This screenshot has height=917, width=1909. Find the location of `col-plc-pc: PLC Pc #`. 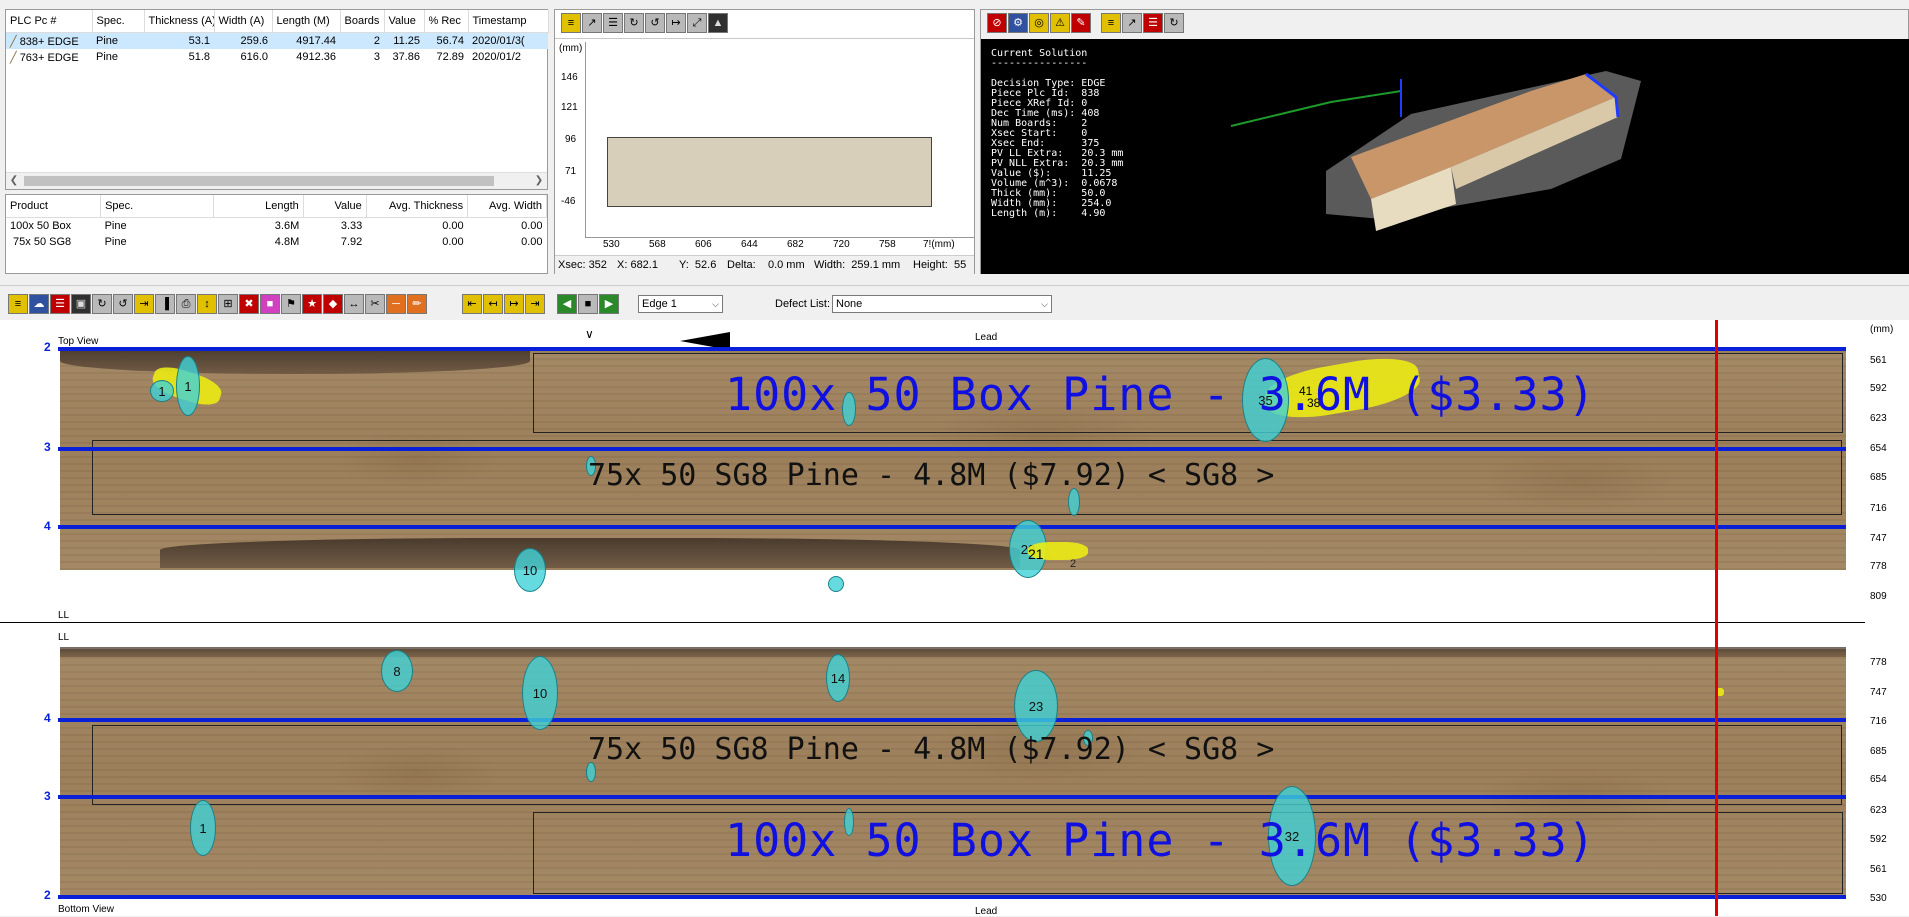

col-plc-pc: PLC Pc # is located at coordinates (49, 21).